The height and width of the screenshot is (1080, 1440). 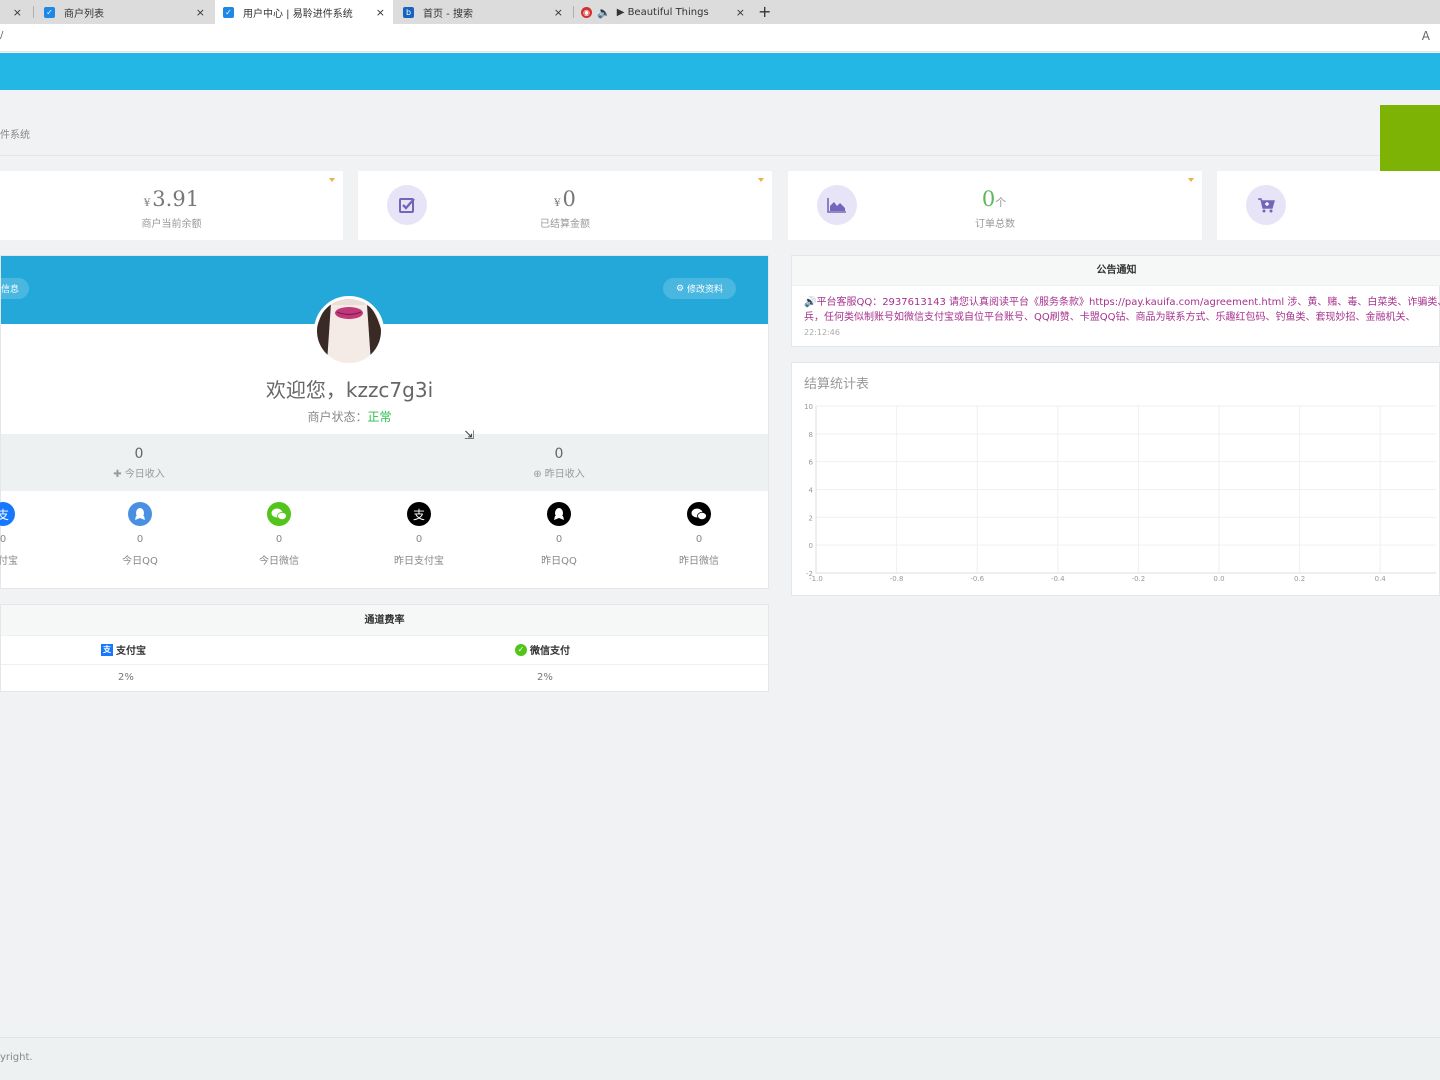 What do you see at coordinates (126, 677) in the screenshot?
I see `rate-alipay: 2%` at bounding box center [126, 677].